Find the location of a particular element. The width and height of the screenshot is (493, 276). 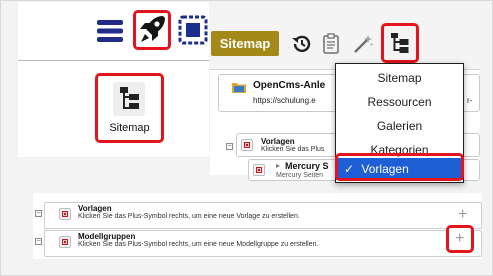

sitemap-tile-label: Sitemap is located at coordinates (129, 128).